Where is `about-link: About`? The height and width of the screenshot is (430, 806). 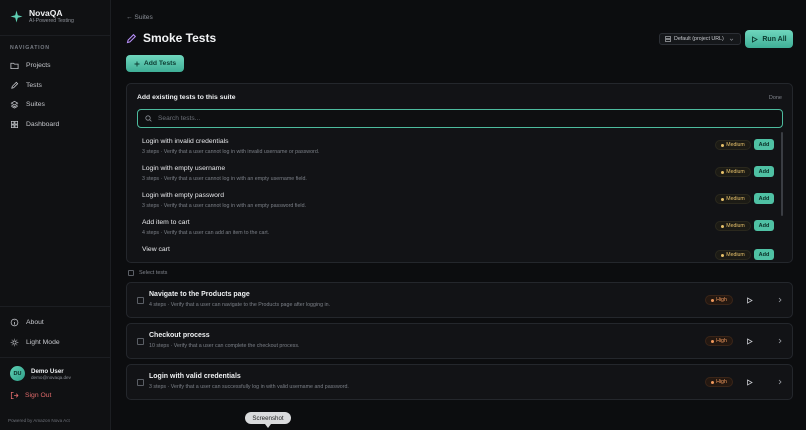 about-link: About is located at coordinates (27, 322).